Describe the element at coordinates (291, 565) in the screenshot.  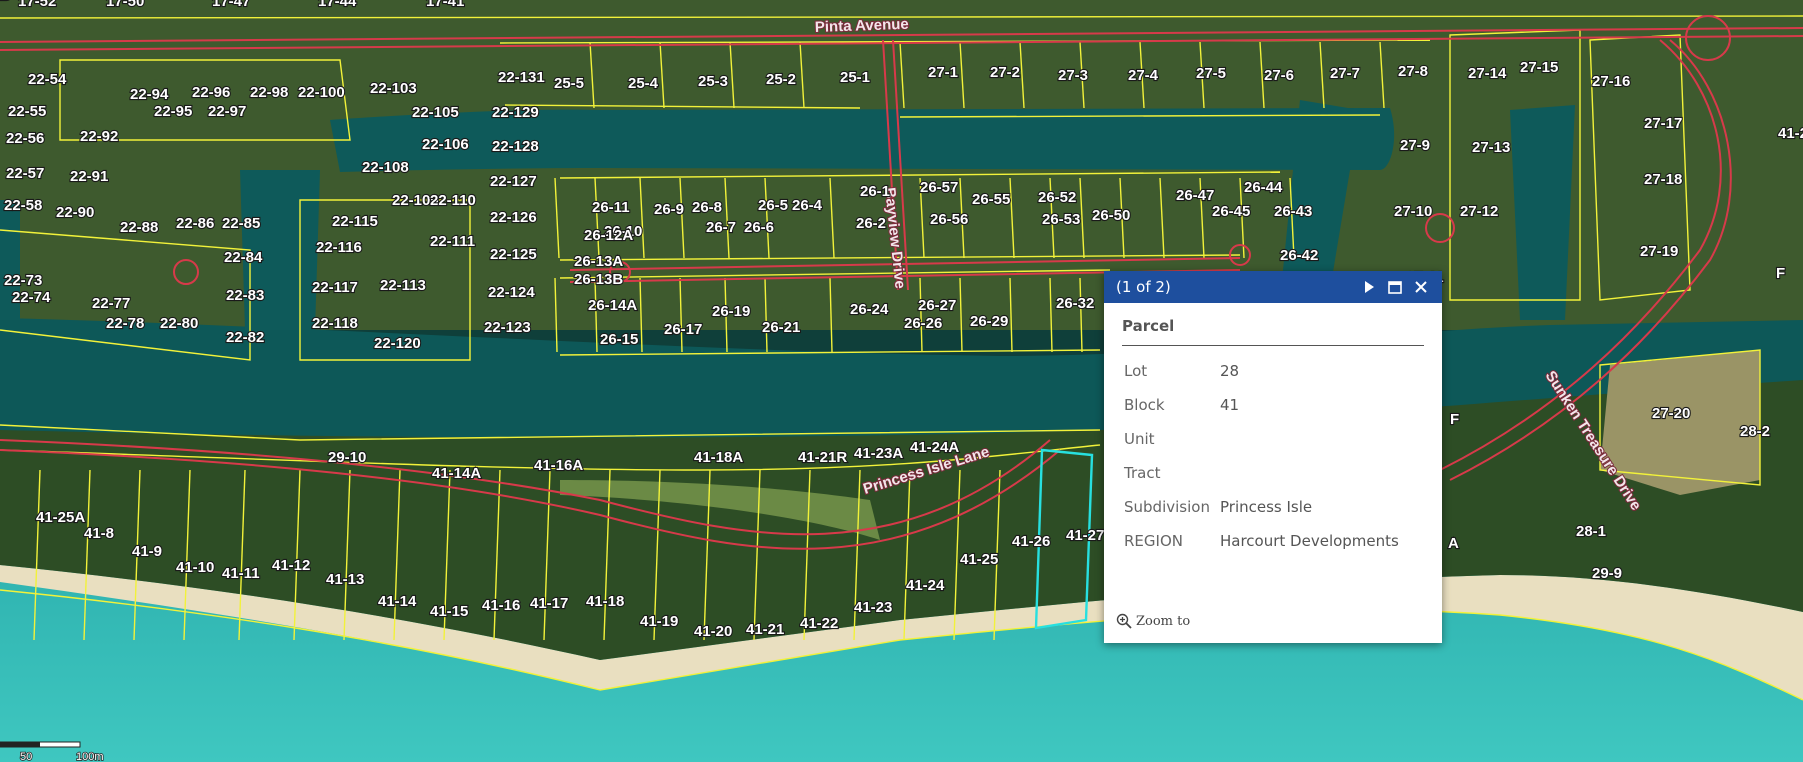
I see `parcel-label: 41-12` at that location.